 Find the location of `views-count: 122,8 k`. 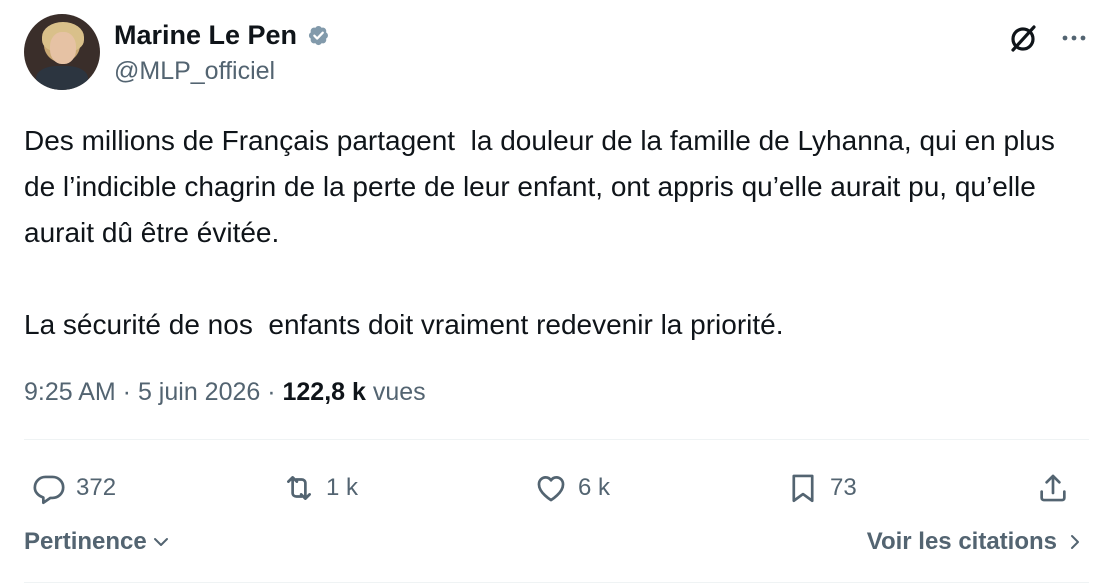

views-count: 122,8 k is located at coordinates (324, 392).